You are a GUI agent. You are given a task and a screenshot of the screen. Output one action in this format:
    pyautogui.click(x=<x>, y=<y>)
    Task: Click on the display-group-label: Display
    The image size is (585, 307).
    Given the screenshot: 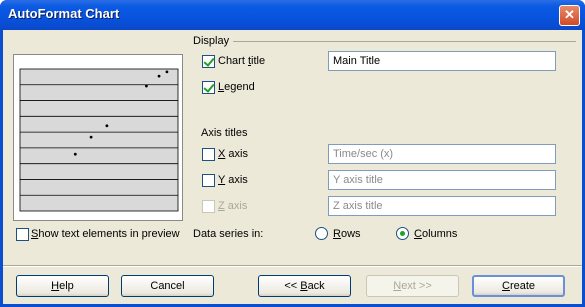 What is the action you would take?
    pyautogui.click(x=211, y=41)
    